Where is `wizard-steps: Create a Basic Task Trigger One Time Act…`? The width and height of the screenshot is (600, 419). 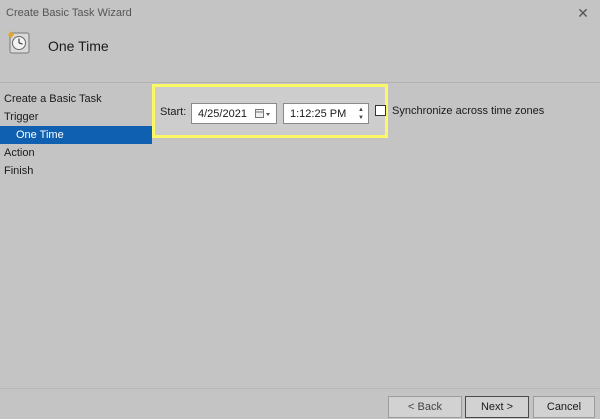
wizard-steps: Create a Basic Task Trigger One Time Act… is located at coordinates (76, 135).